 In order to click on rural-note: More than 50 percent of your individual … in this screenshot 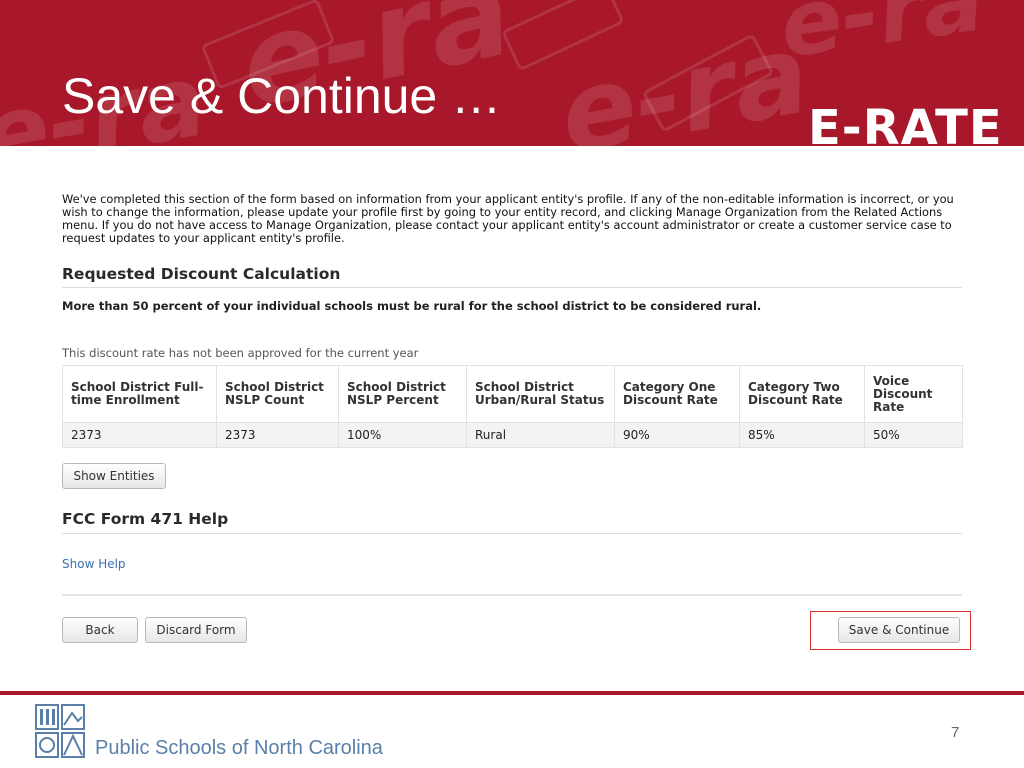, I will do `click(412, 306)`.